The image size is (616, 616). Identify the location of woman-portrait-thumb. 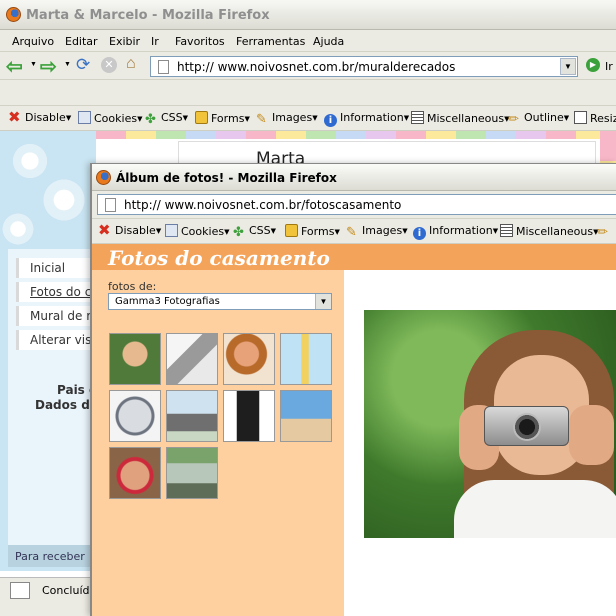
(249, 359).